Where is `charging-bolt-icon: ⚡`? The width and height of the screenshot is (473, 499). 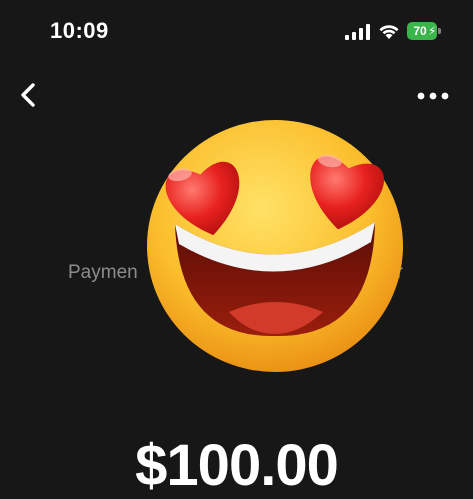 charging-bolt-icon: ⚡ is located at coordinates (432, 31).